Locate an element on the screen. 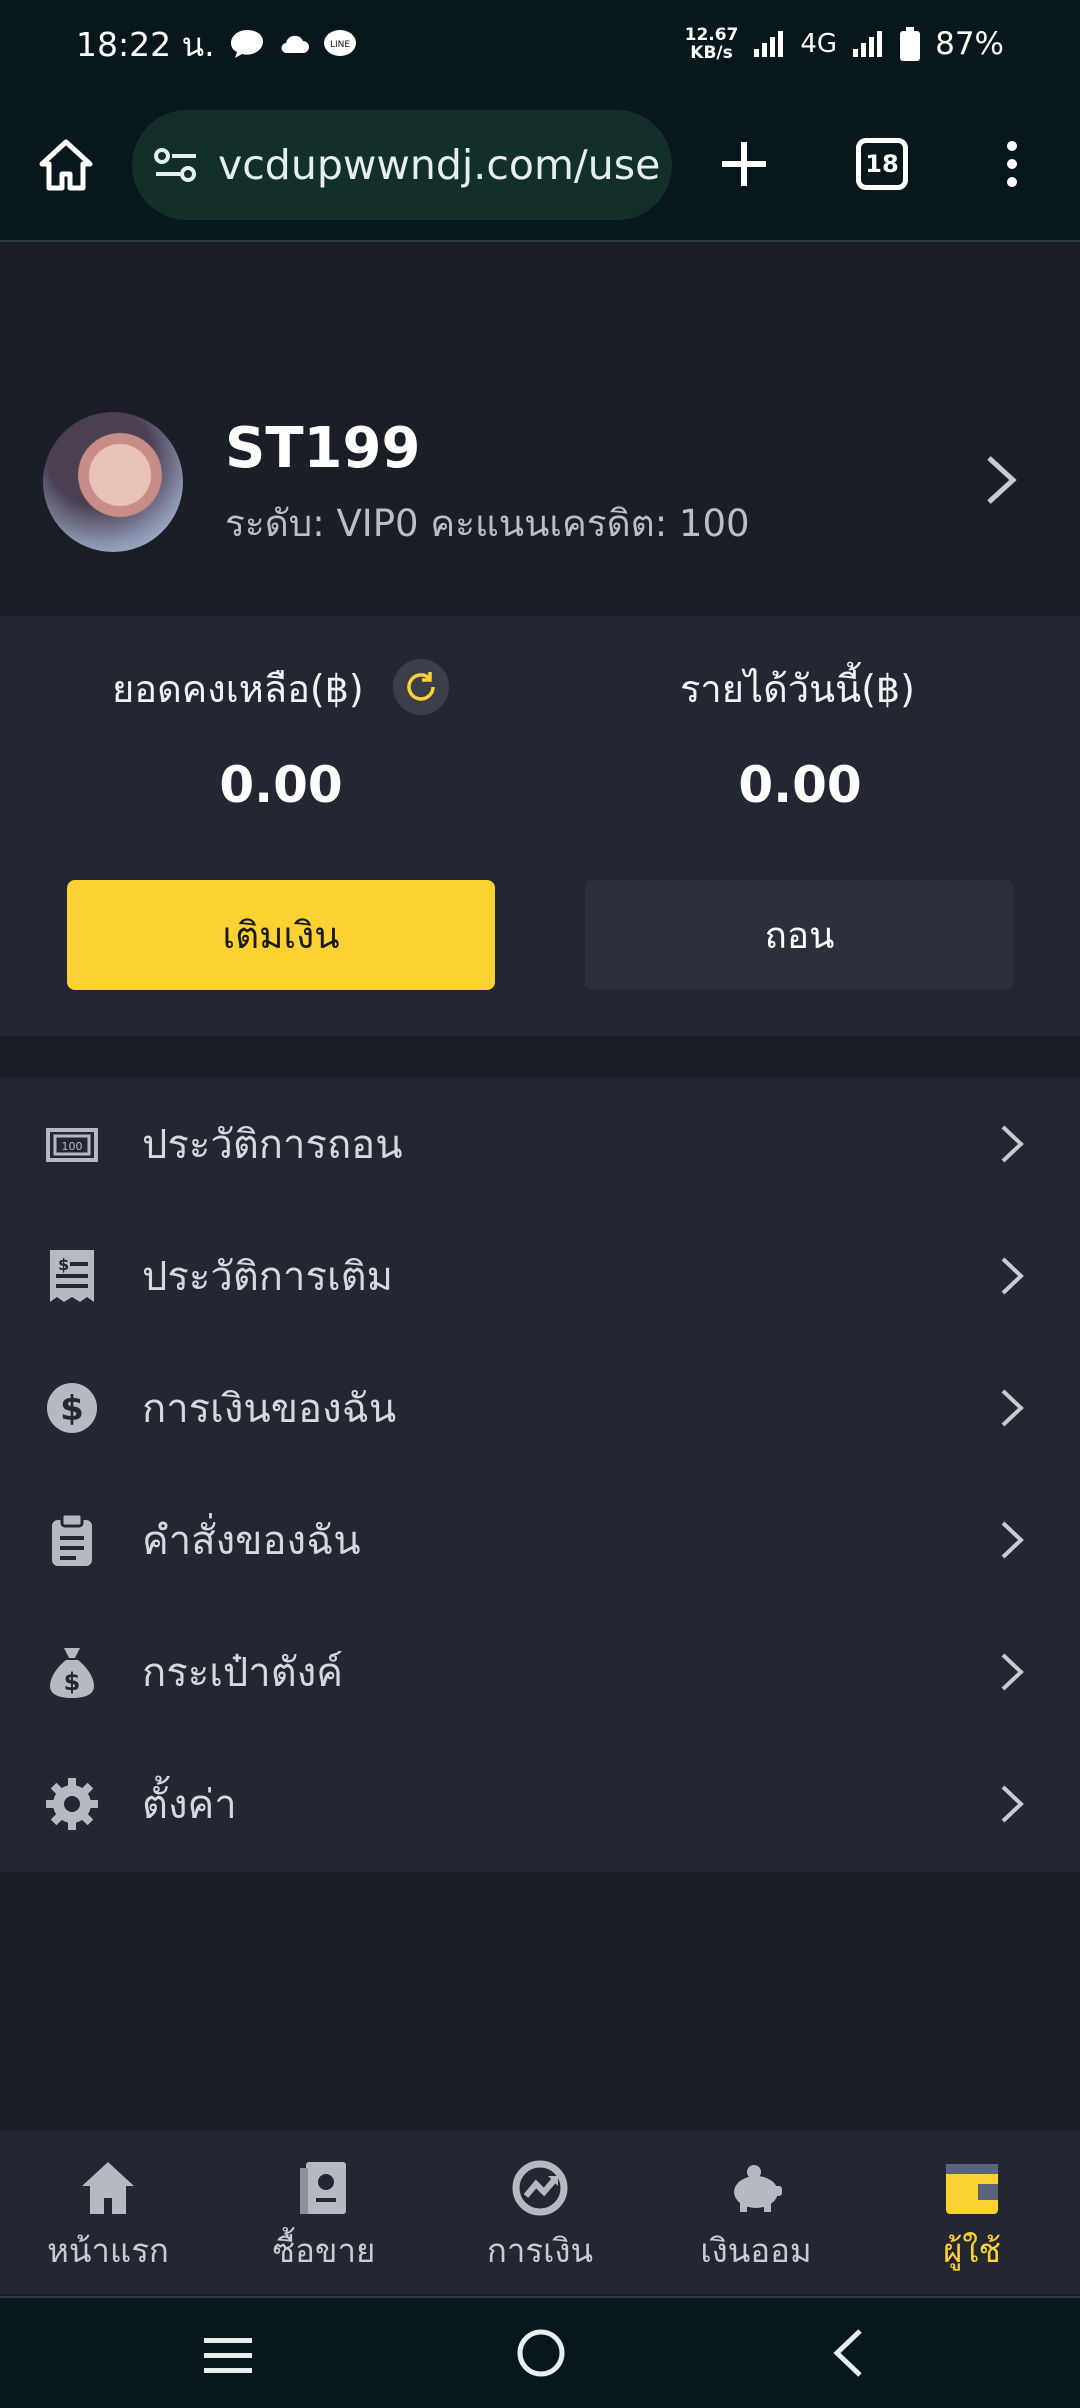 The width and height of the screenshot is (1080, 2408). net-speed: 12.67 KB/s is located at coordinates (711, 44).